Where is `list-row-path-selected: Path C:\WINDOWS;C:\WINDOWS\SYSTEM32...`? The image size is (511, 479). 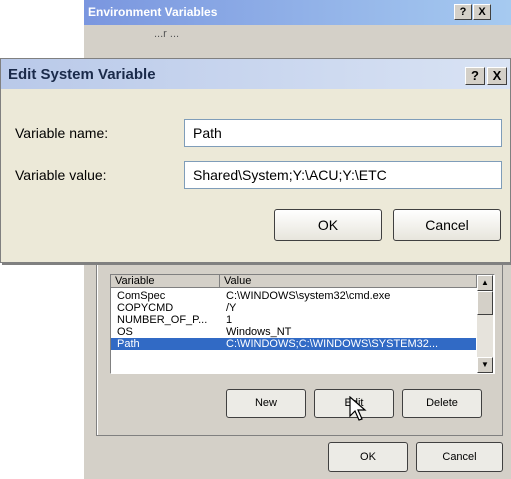
list-row-path-selected: Path C:\WINDOWS;C:\WINDOWS\SYSTEM32... is located at coordinates (293, 344).